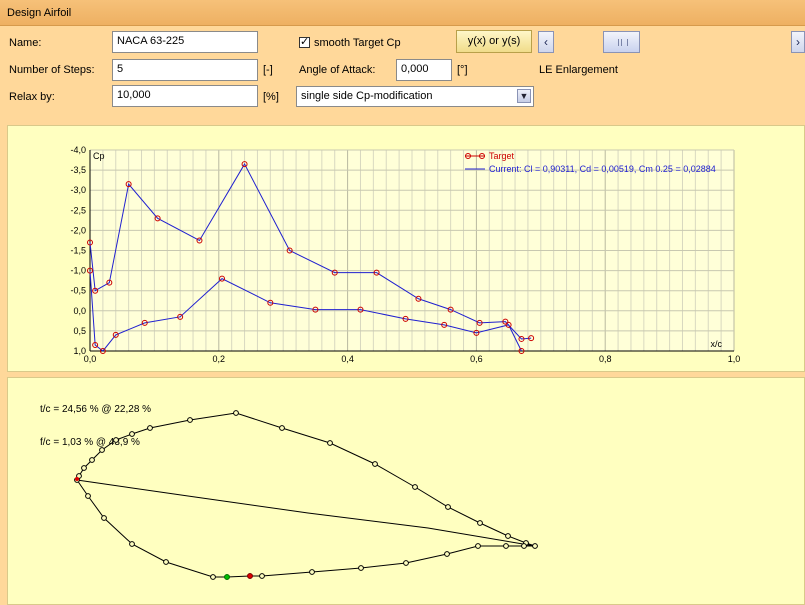  Describe the element at coordinates (306, 513) in the screenshot. I see `airfoil-mean-line` at that location.